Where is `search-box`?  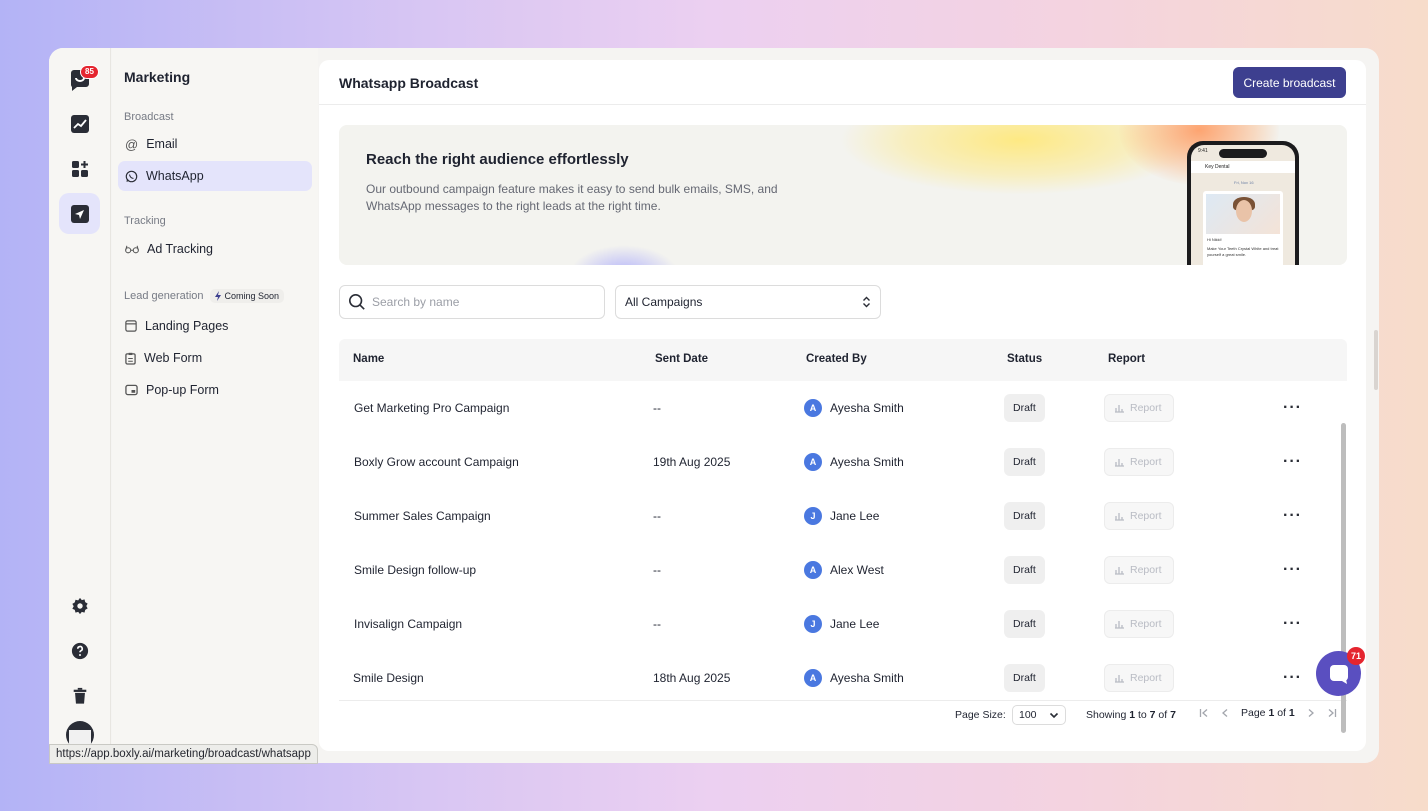
search-box is located at coordinates (472, 302).